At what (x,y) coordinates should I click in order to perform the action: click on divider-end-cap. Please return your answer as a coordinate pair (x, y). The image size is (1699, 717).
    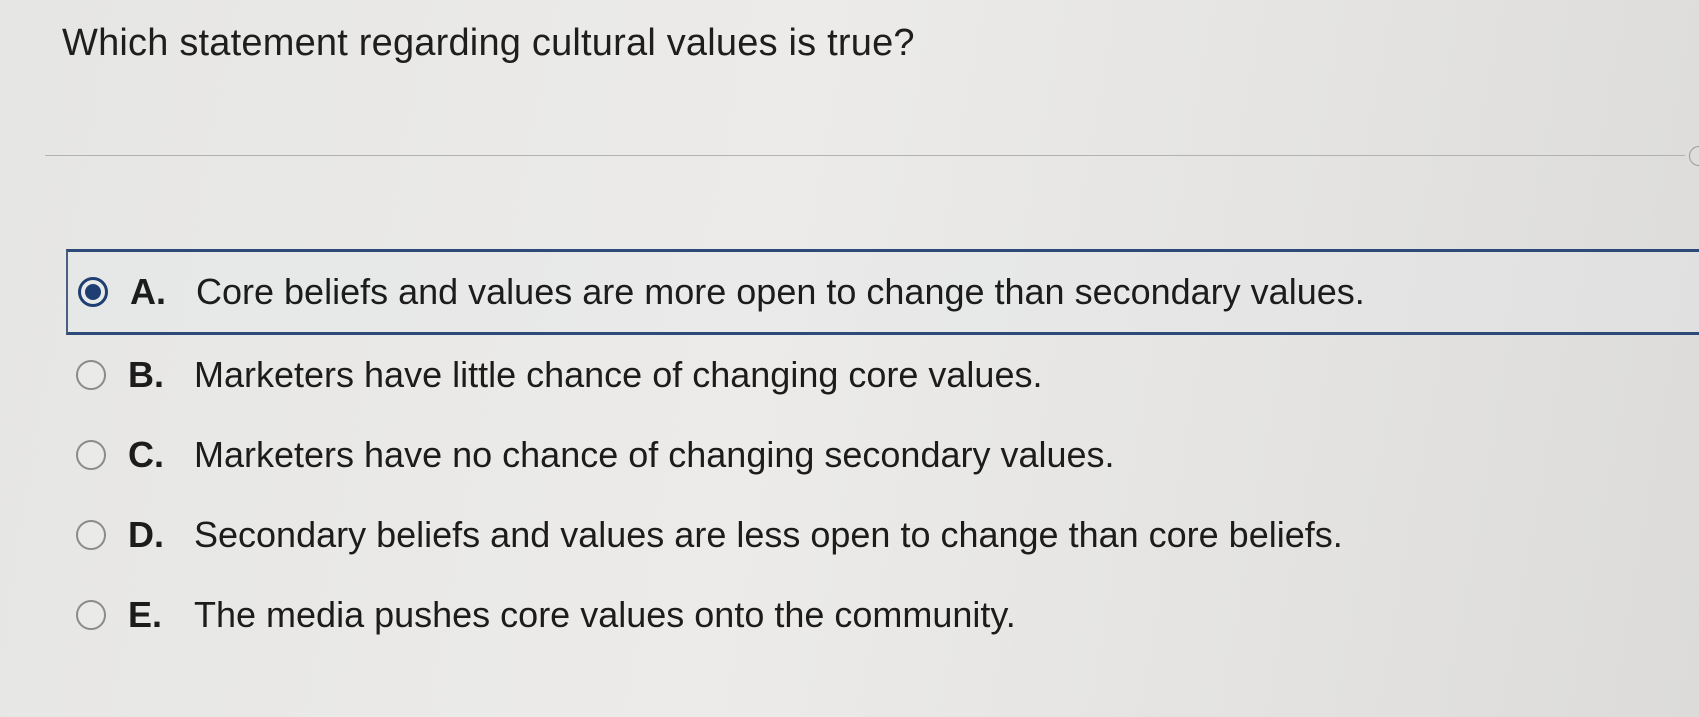
    Looking at the image, I should click on (1694, 156).